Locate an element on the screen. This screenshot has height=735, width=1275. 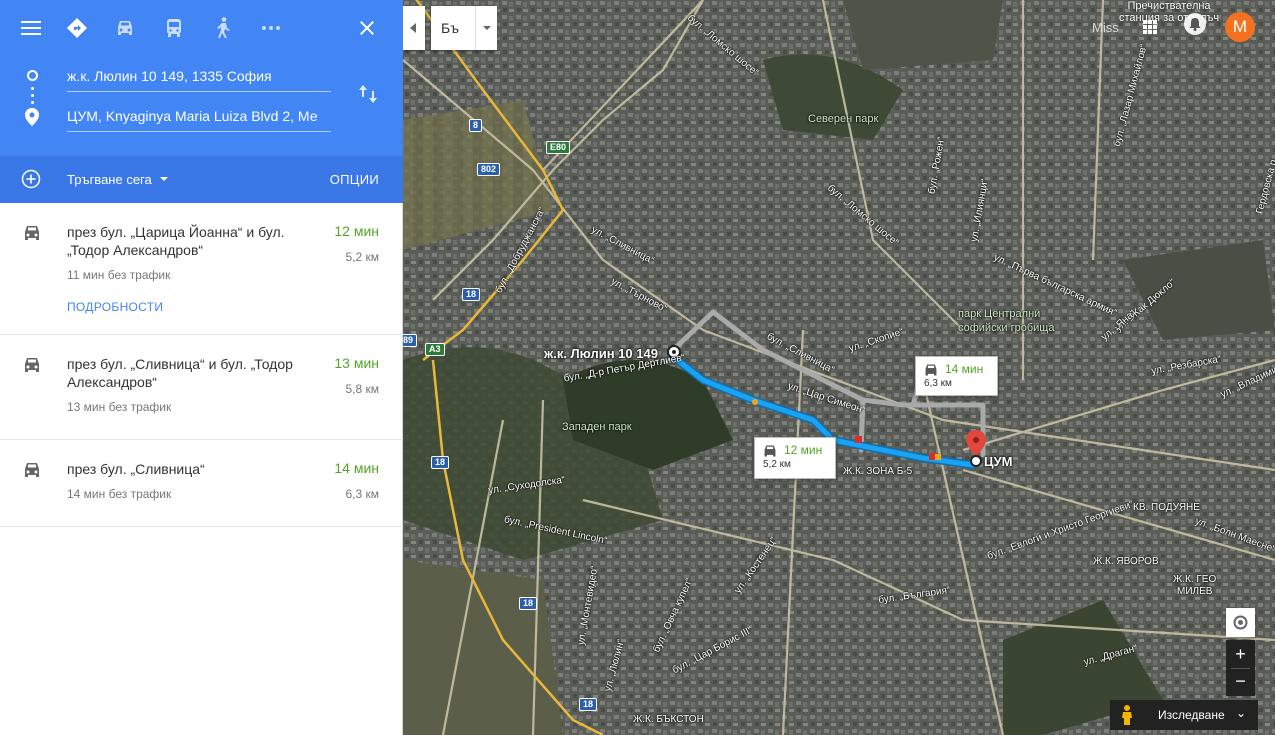
depart-bar: Тръгване сега ОПЦИИ is located at coordinates (201, 179).